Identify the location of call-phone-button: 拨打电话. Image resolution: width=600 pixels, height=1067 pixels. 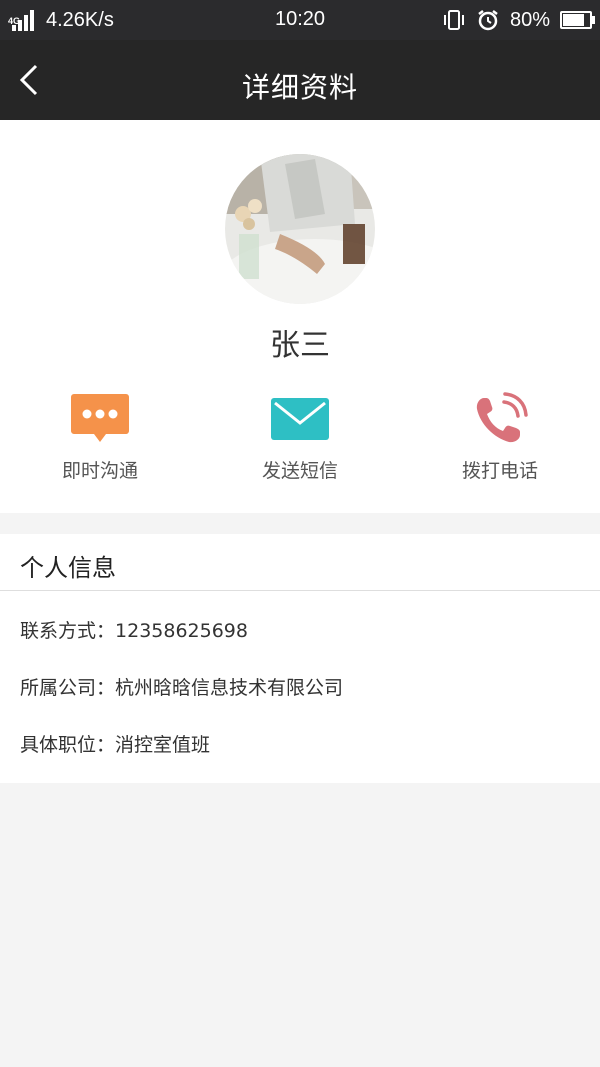
(500, 437).